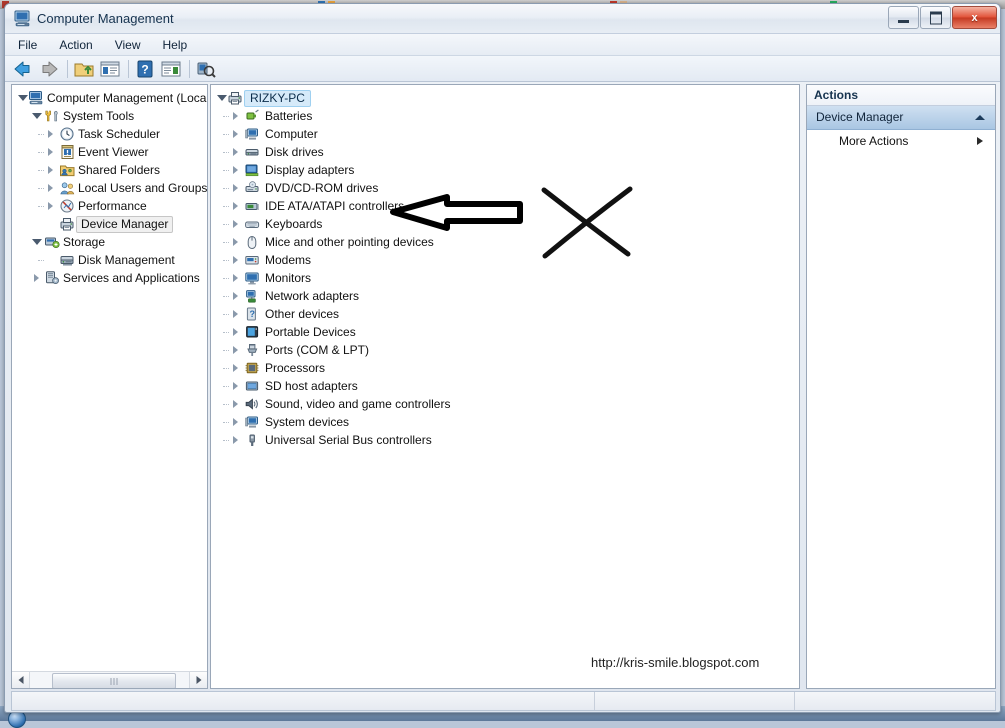  I want to click on tree-node-task-scheduler: Task Scheduler, so click(109, 134).